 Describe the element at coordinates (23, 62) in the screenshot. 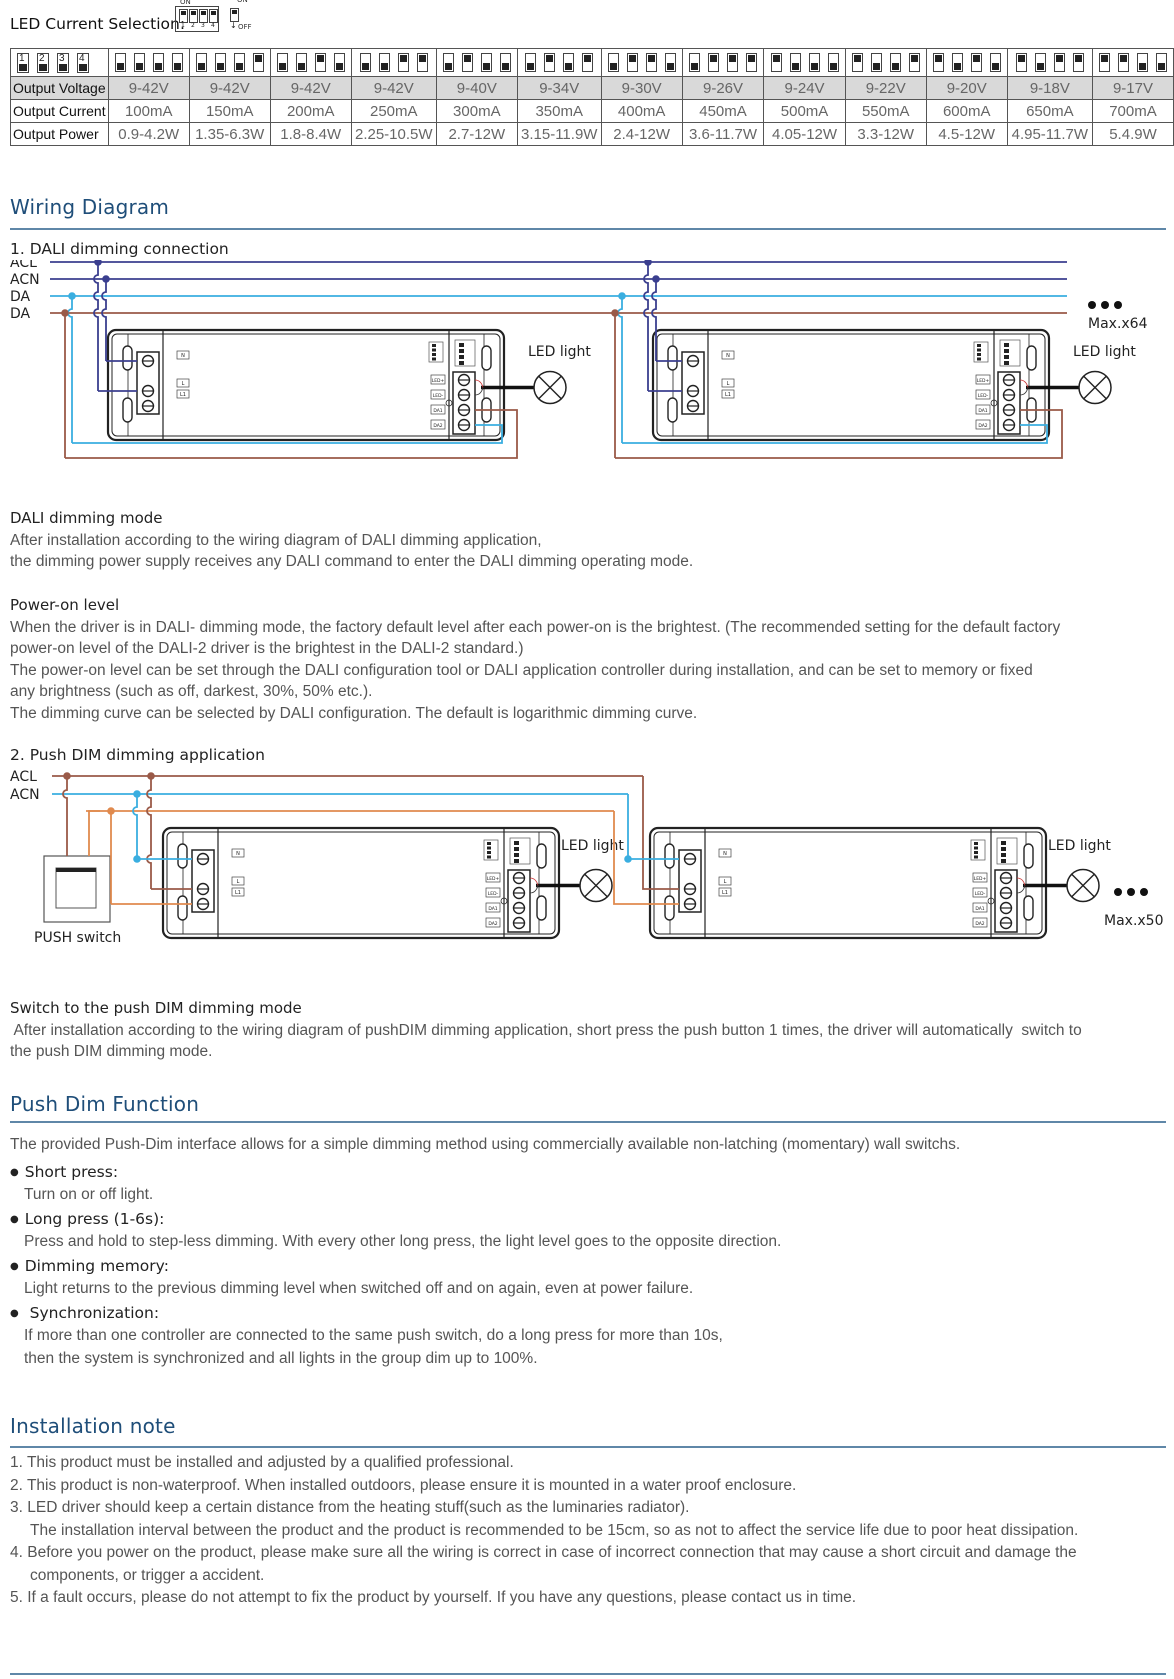

I see `dip-number-switch-icon: 1` at that location.